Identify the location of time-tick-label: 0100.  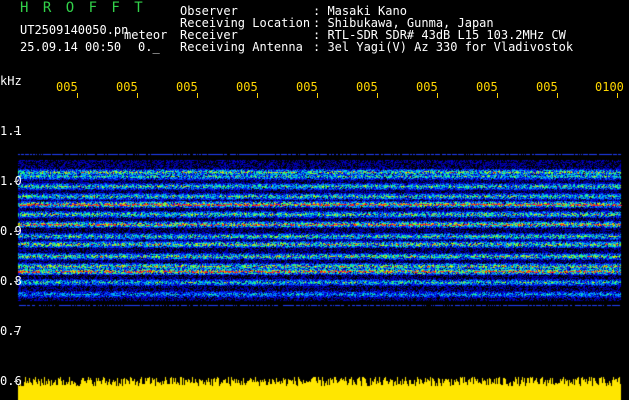
(609, 87).